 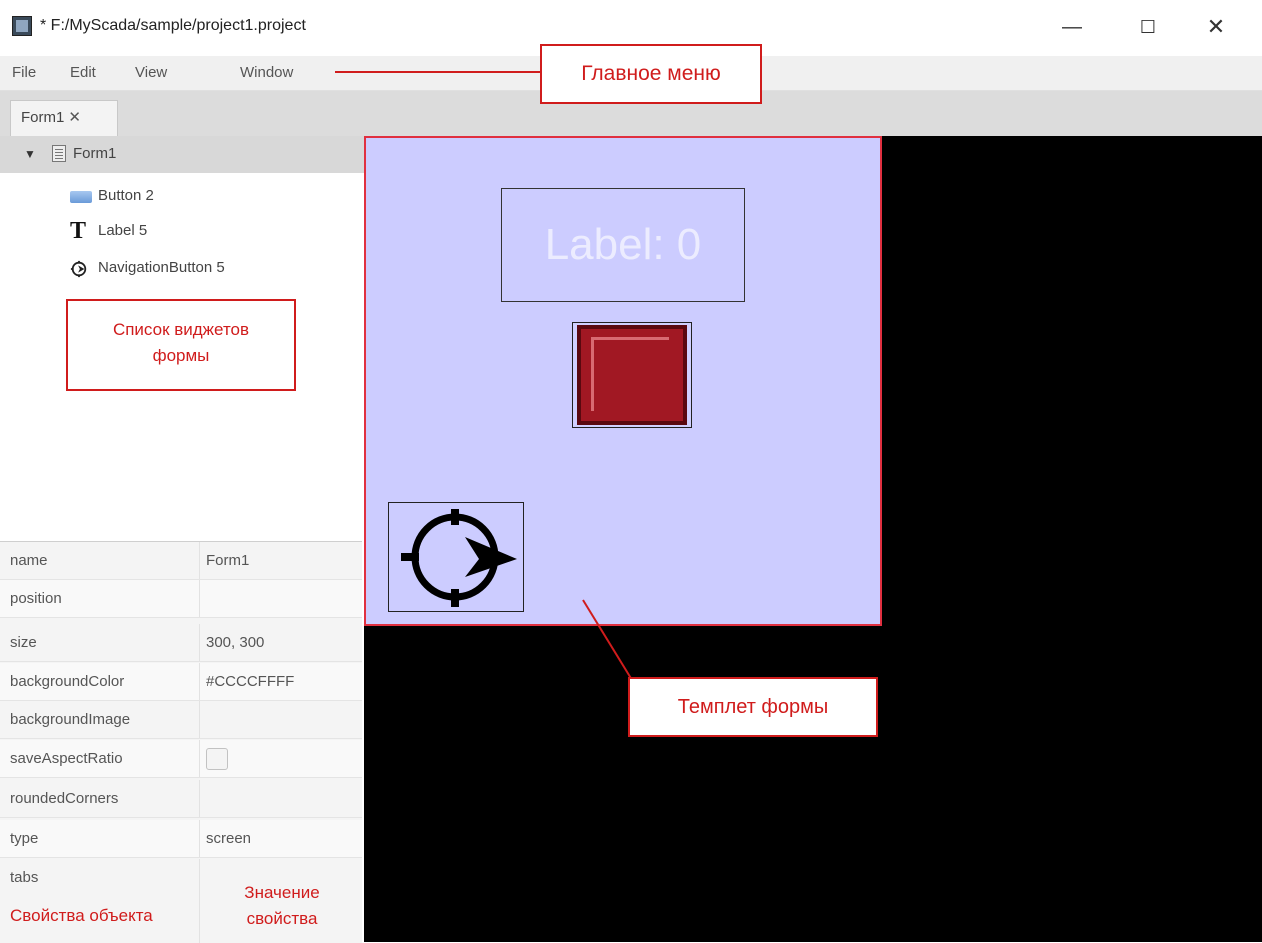 What do you see at coordinates (250, 681) in the screenshot?
I see `property-value: #CCCCFFFF` at bounding box center [250, 681].